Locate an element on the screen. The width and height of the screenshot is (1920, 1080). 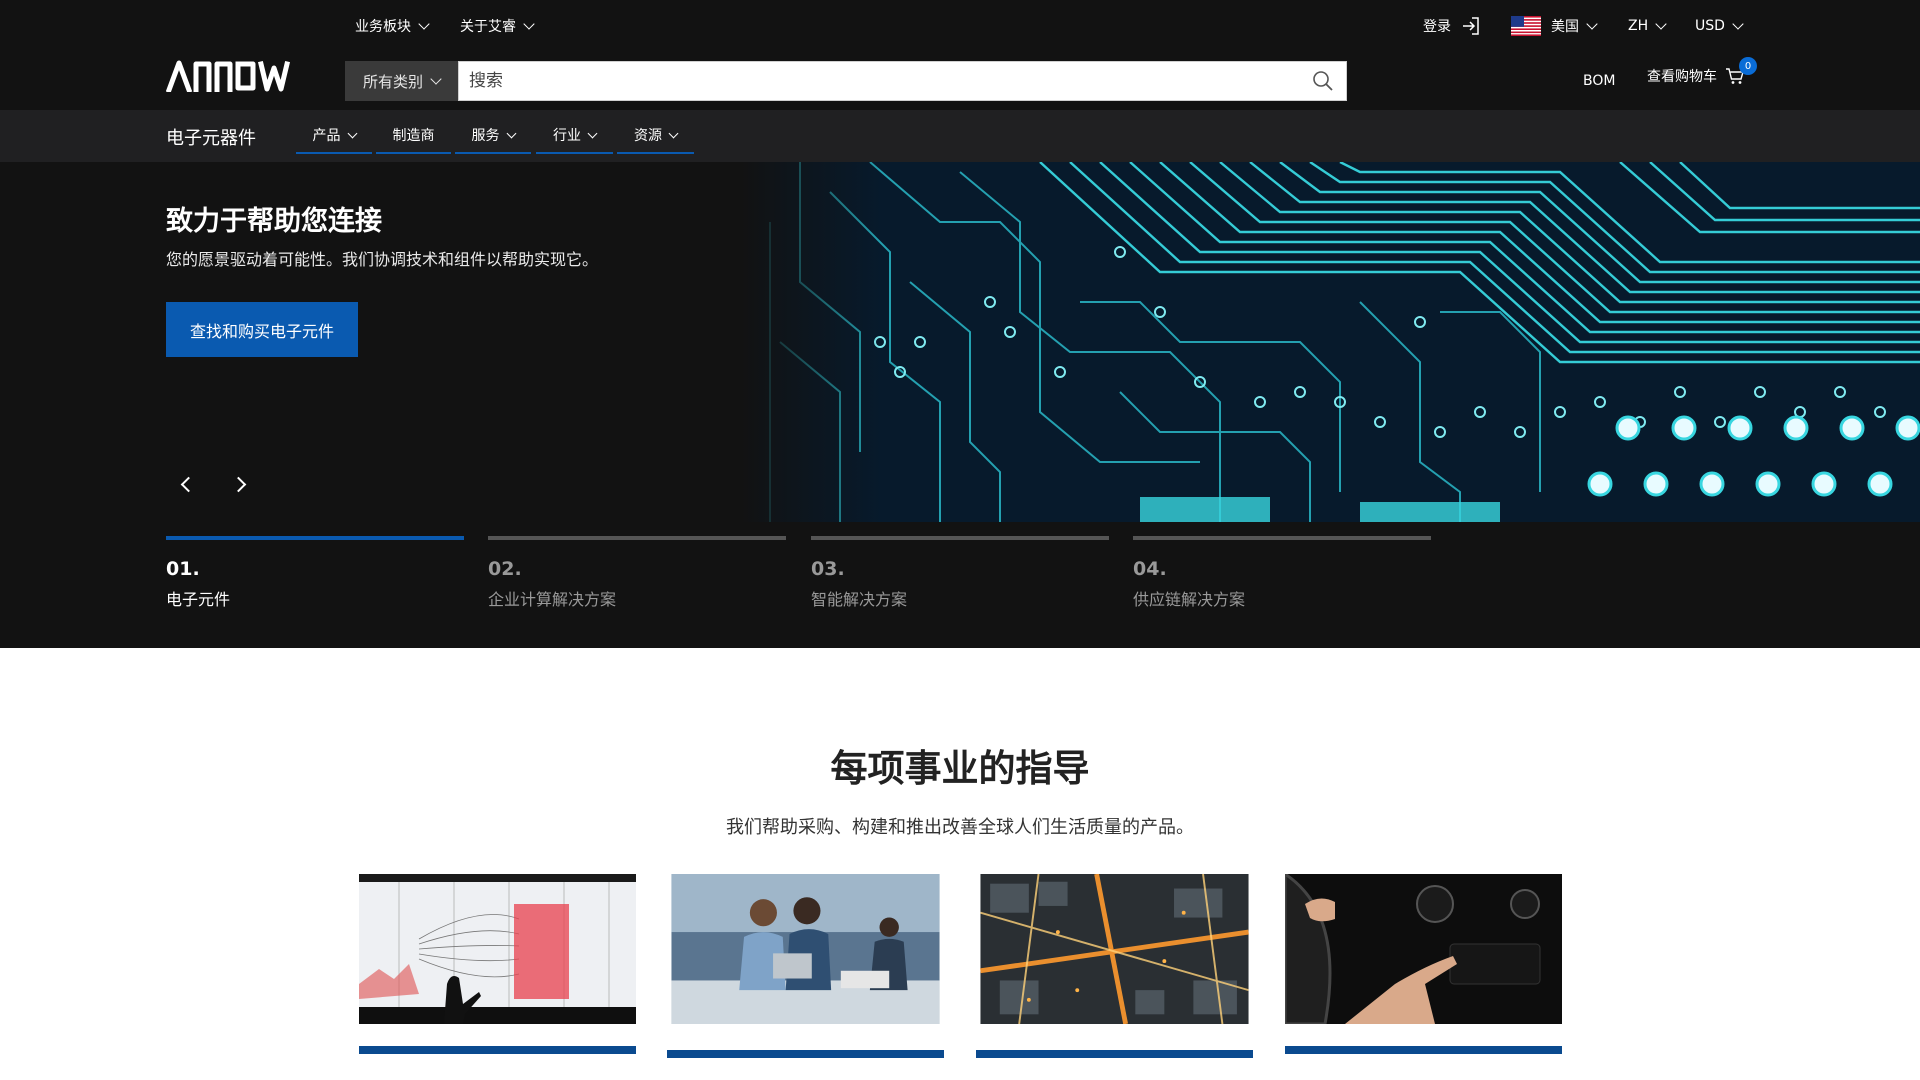
category-dropdown: 所有类别 is located at coordinates (401, 81).